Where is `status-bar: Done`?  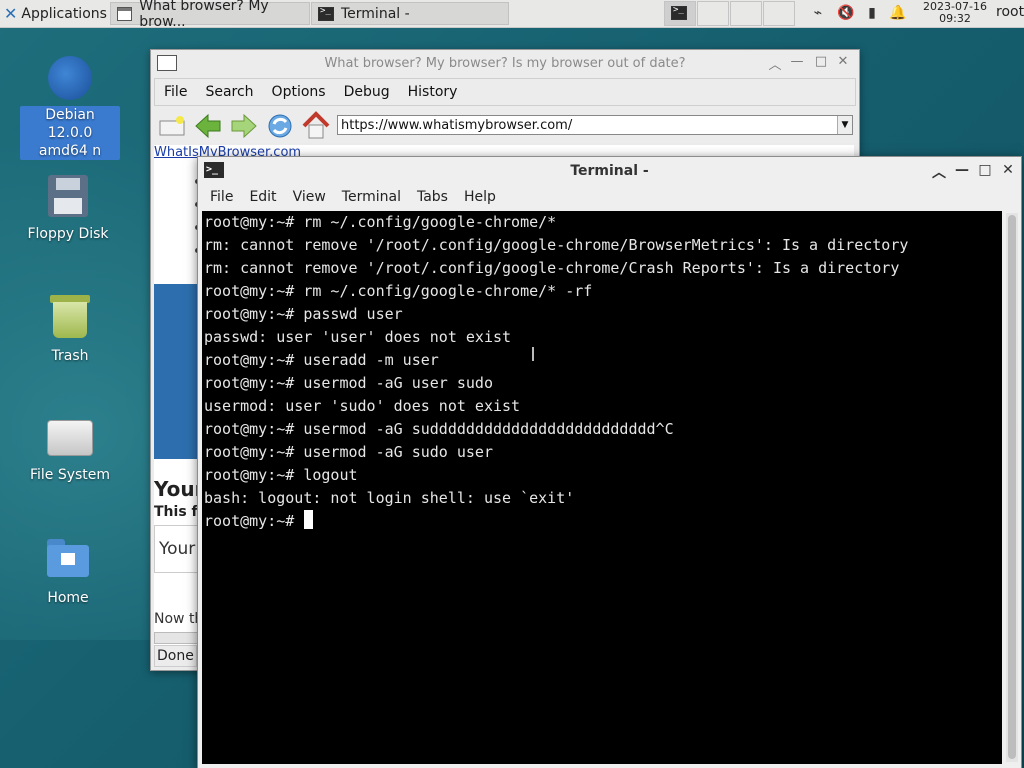
status-bar: Done is located at coordinates (175, 656).